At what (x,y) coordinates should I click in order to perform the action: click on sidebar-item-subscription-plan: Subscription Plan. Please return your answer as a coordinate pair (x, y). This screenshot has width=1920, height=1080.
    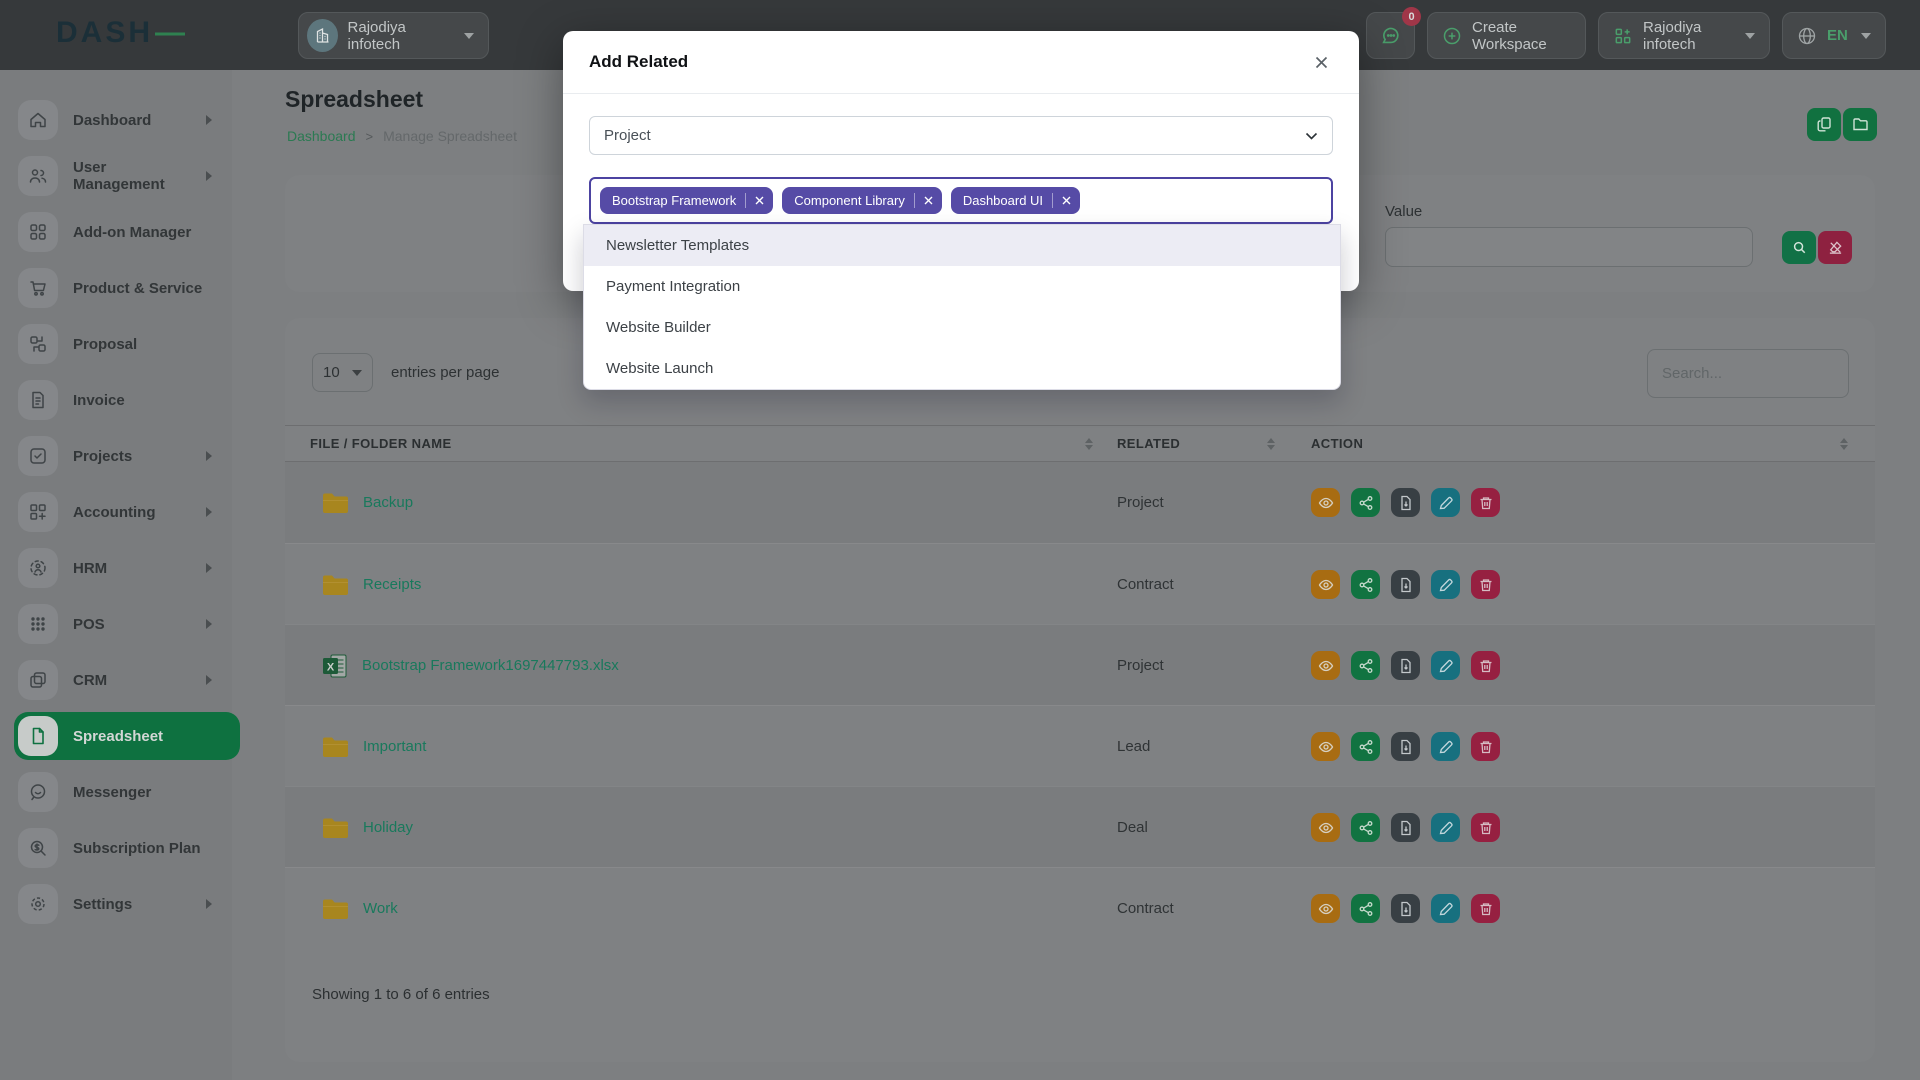
    Looking at the image, I should click on (118, 848).